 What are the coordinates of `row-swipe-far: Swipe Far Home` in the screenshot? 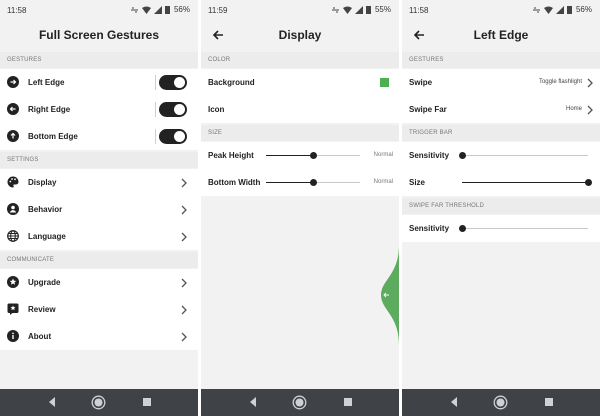 It's located at (501, 109).